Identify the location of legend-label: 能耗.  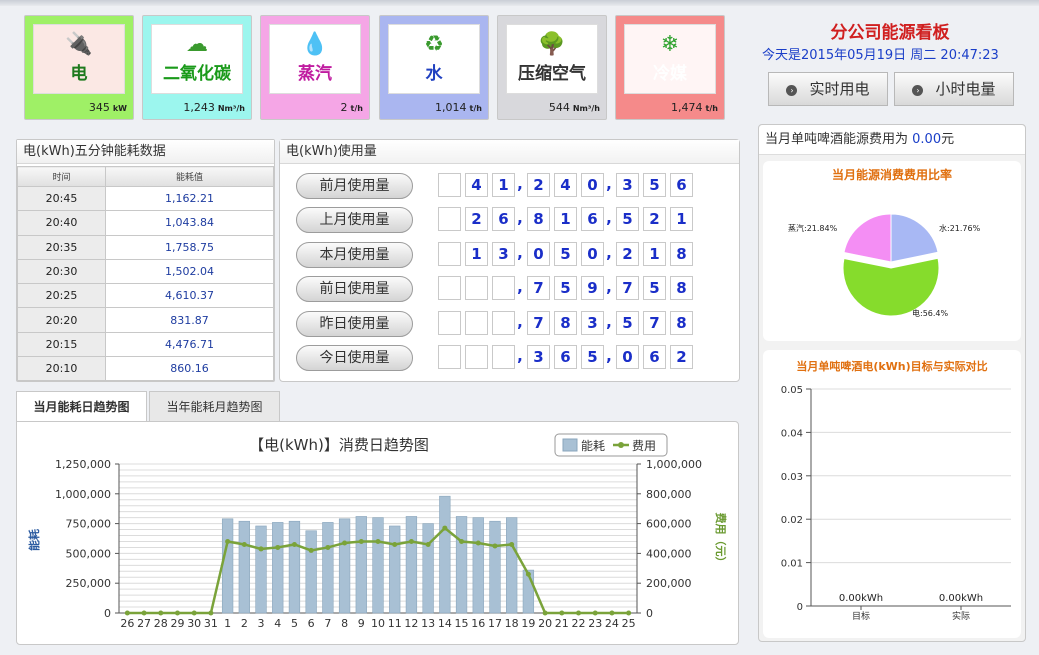
(593, 446).